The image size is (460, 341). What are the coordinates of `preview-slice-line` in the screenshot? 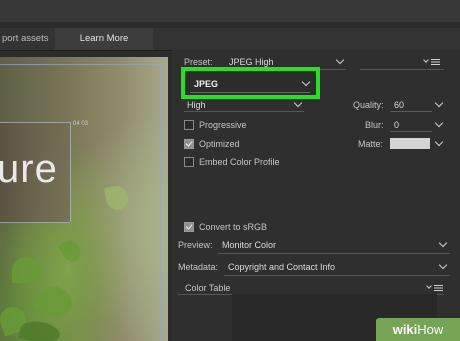 It's located at (80, 64).